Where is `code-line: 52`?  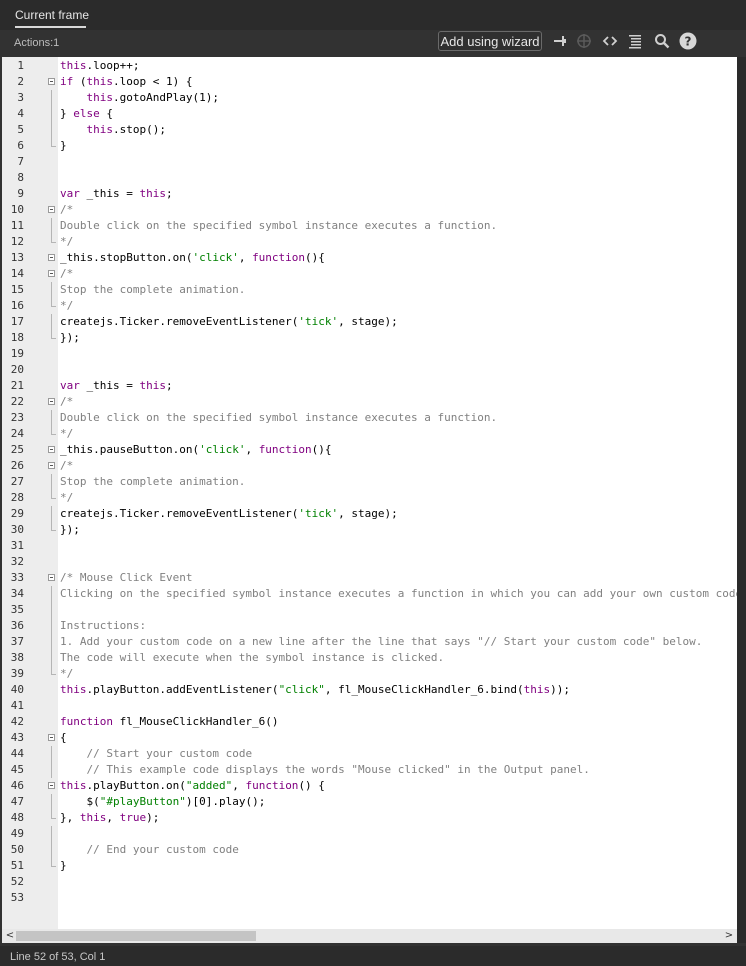
code-line: 52 is located at coordinates (369, 882).